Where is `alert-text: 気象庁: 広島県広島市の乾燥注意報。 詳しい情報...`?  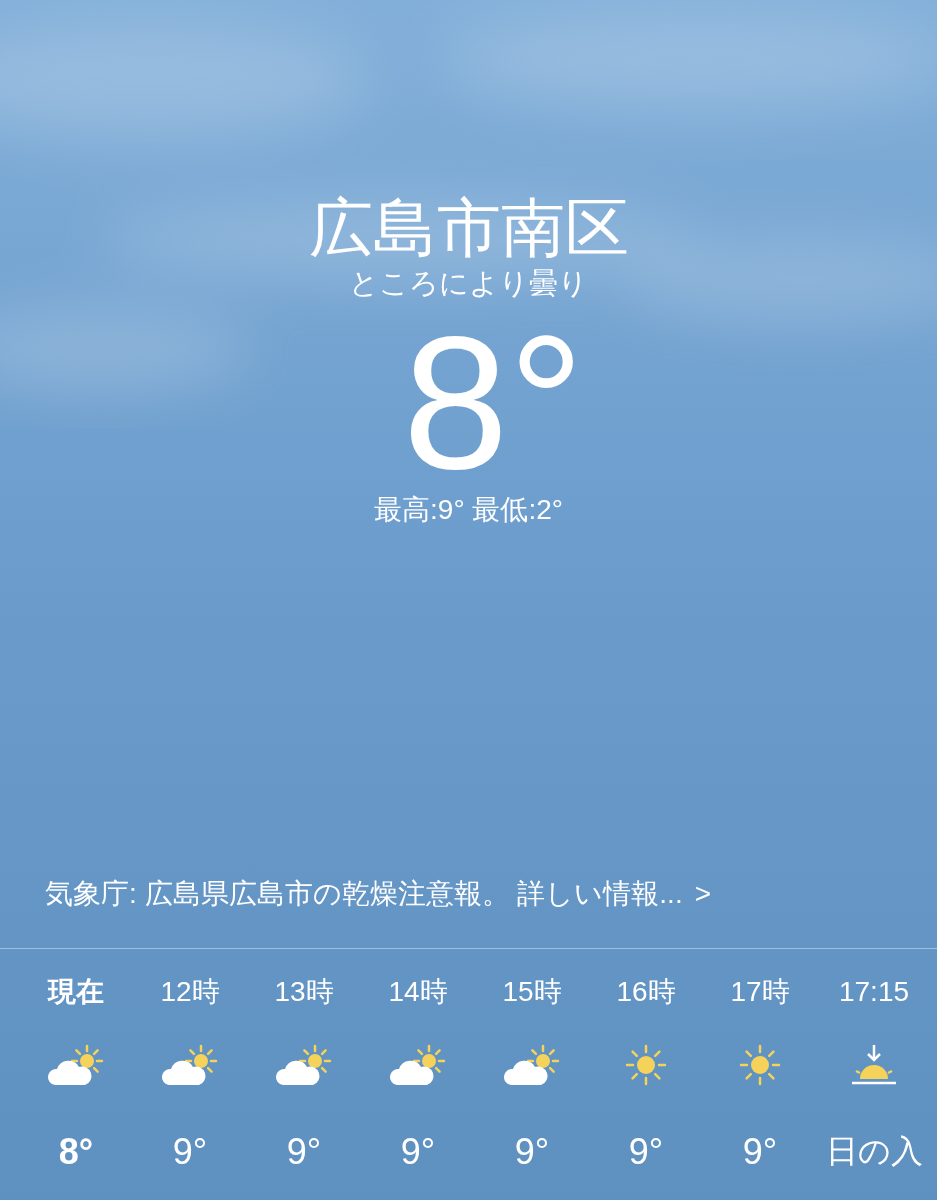 alert-text: 気象庁: 広島県広島市の乾燥注意報。 詳しい情報... is located at coordinates (364, 894).